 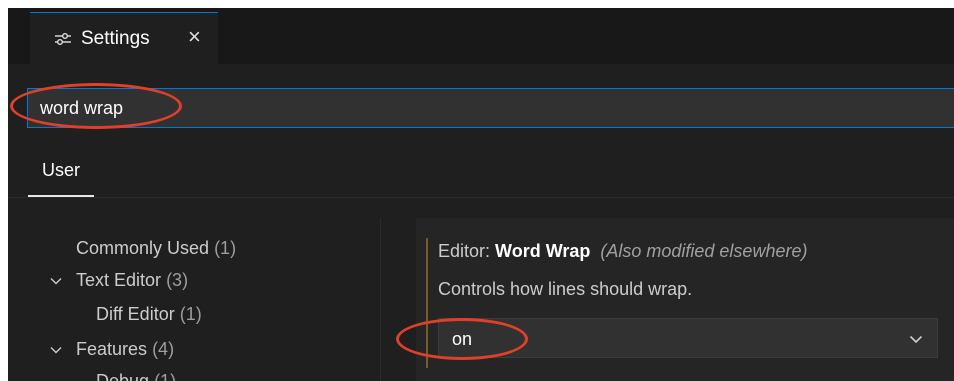 I want to click on settings-sliders-icon, so click(x=63, y=39).